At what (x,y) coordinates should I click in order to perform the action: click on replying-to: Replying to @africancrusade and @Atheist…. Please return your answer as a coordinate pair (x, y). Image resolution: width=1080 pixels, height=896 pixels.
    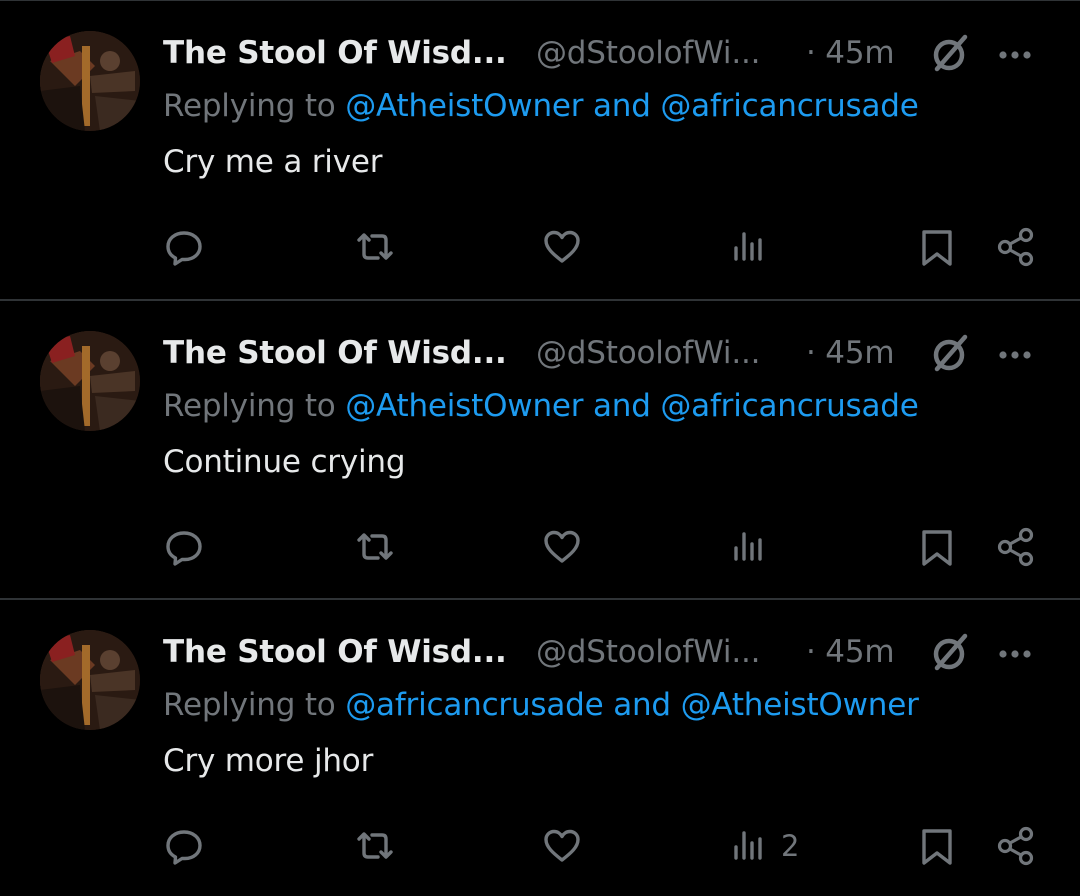
    Looking at the image, I should click on (541, 705).